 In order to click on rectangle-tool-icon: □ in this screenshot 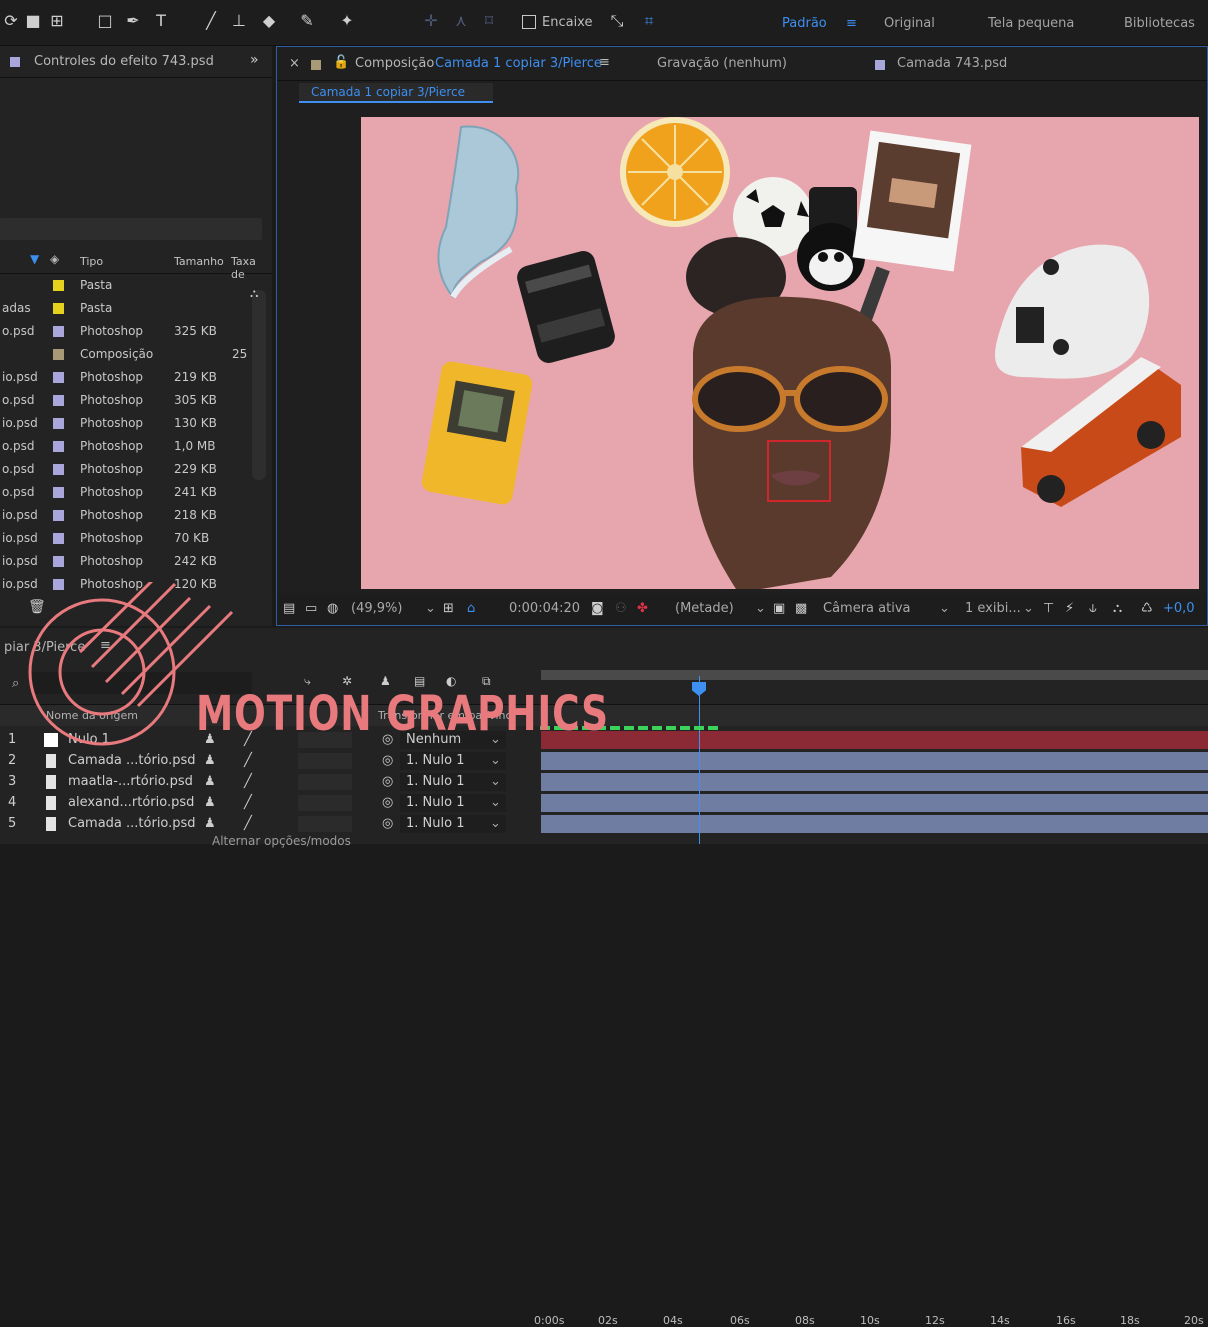, I will do `click(105, 21)`.